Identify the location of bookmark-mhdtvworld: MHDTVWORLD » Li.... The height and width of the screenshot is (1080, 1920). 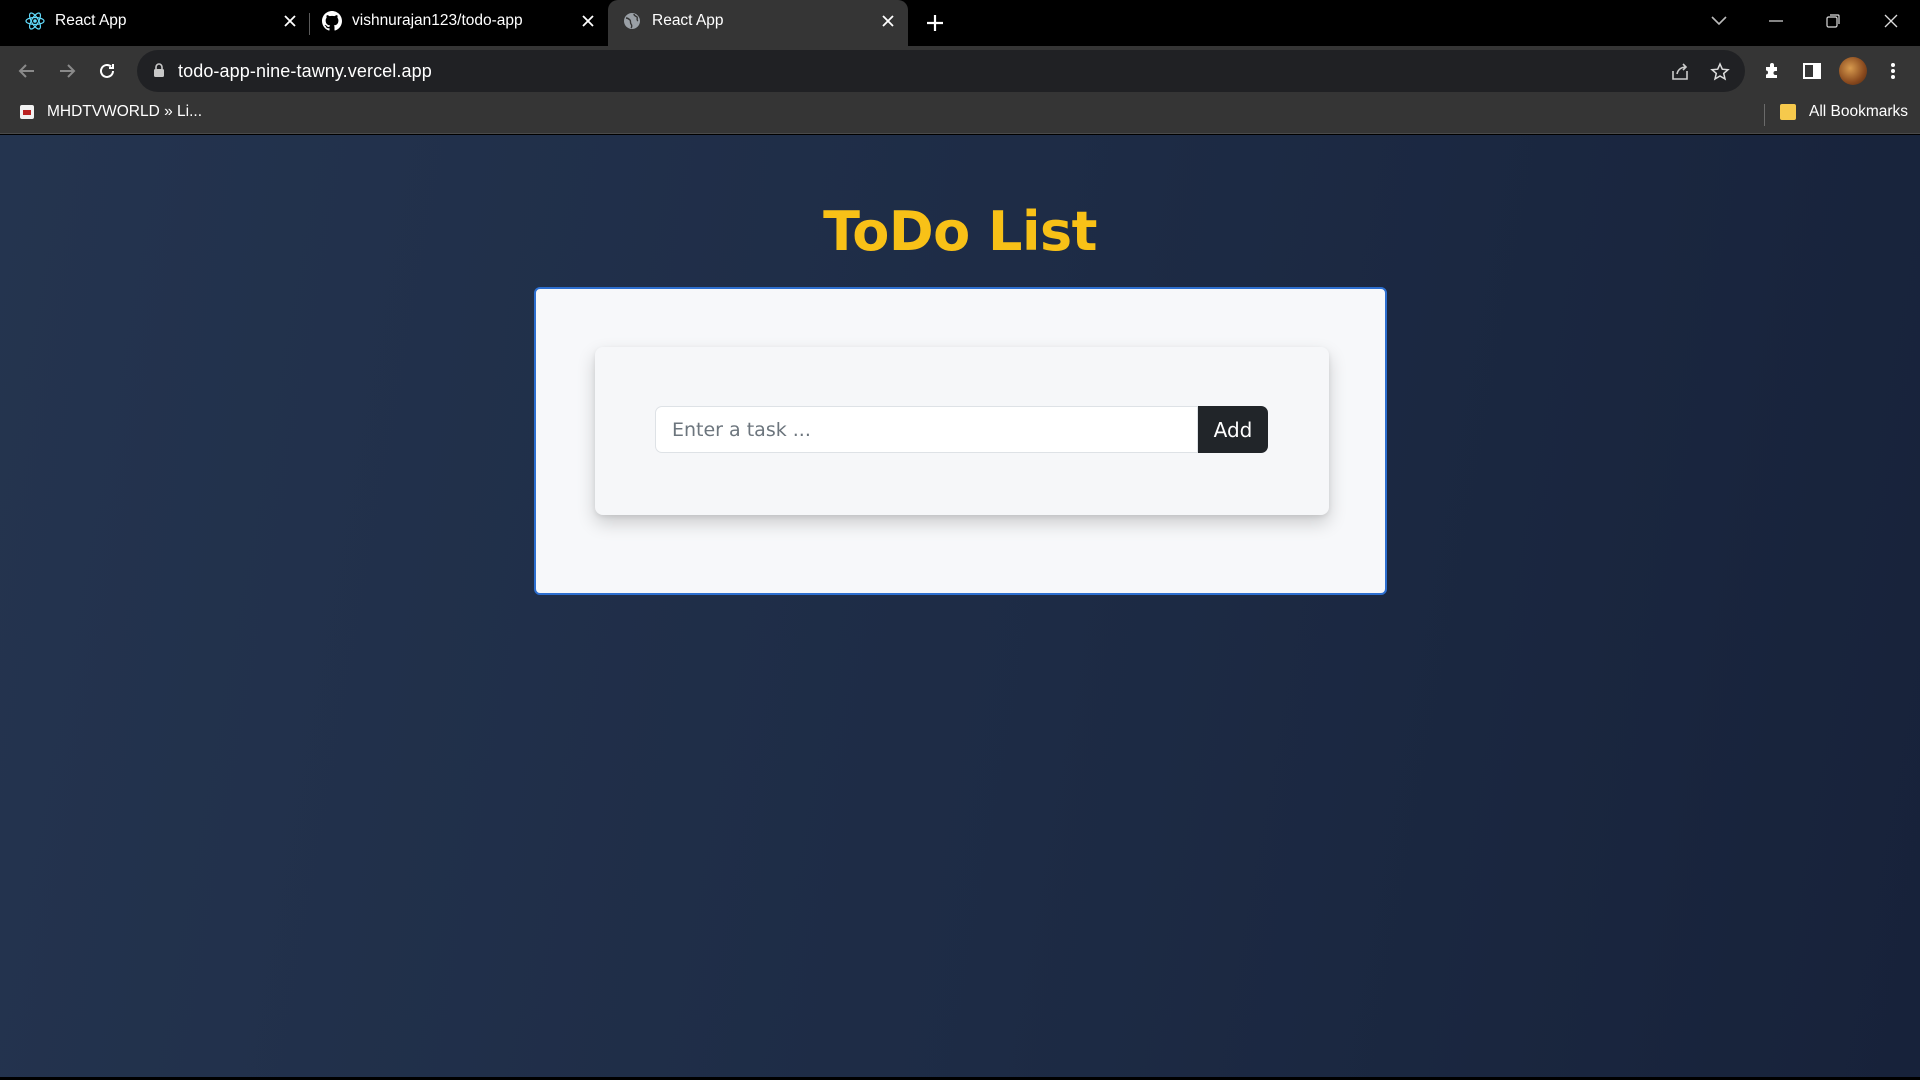
(111, 112).